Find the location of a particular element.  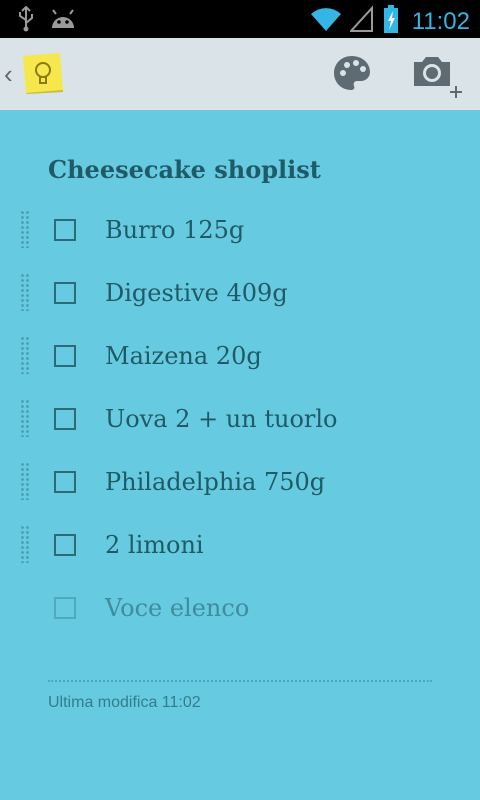

item-label: Philadelphia 750g is located at coordinates (215, 482).